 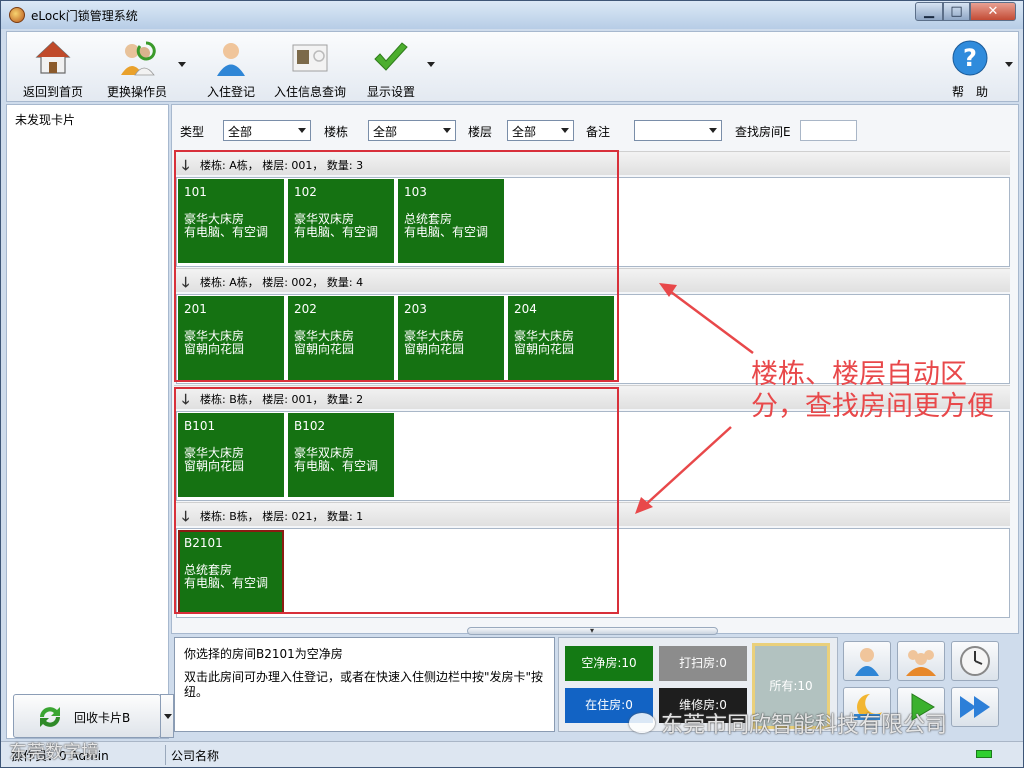 I want to click on id-card-icon, so click(x=310, y=58).